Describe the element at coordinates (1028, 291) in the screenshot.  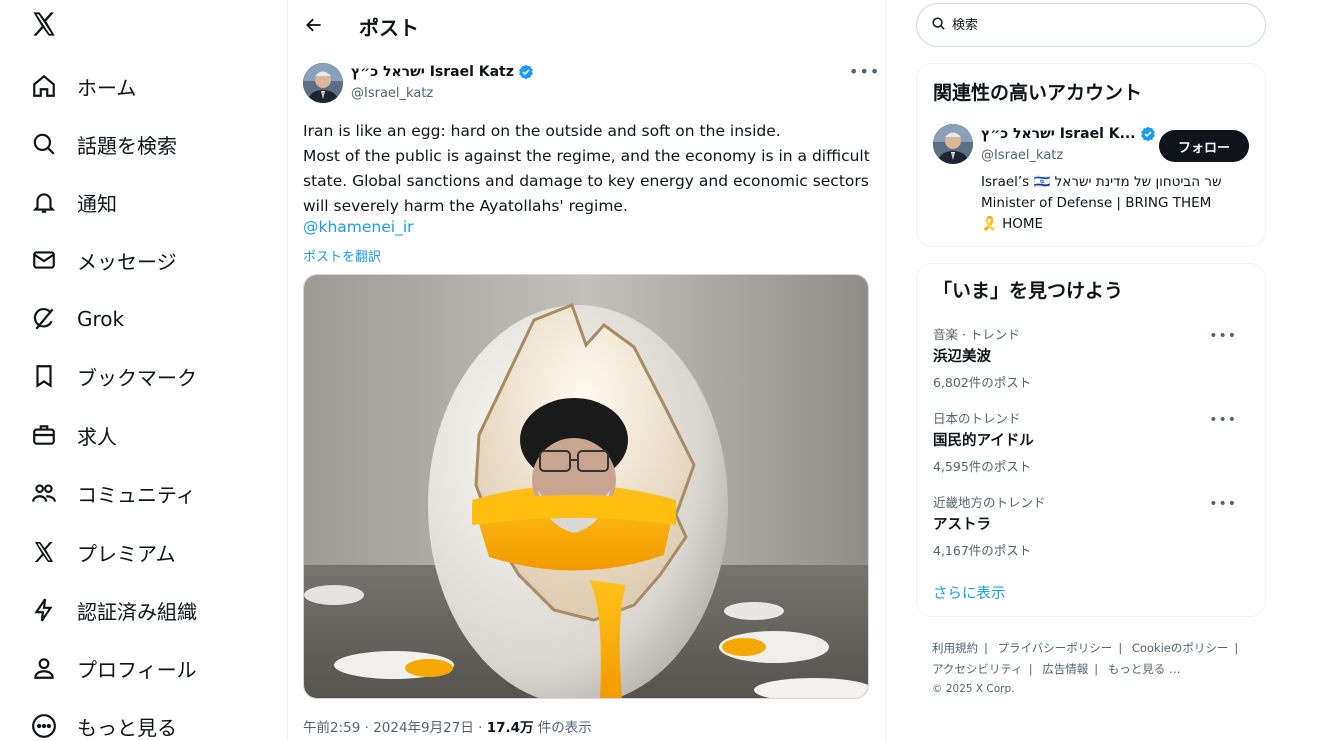
I see `trends-title: 「いま」を見つけよう` at that location.